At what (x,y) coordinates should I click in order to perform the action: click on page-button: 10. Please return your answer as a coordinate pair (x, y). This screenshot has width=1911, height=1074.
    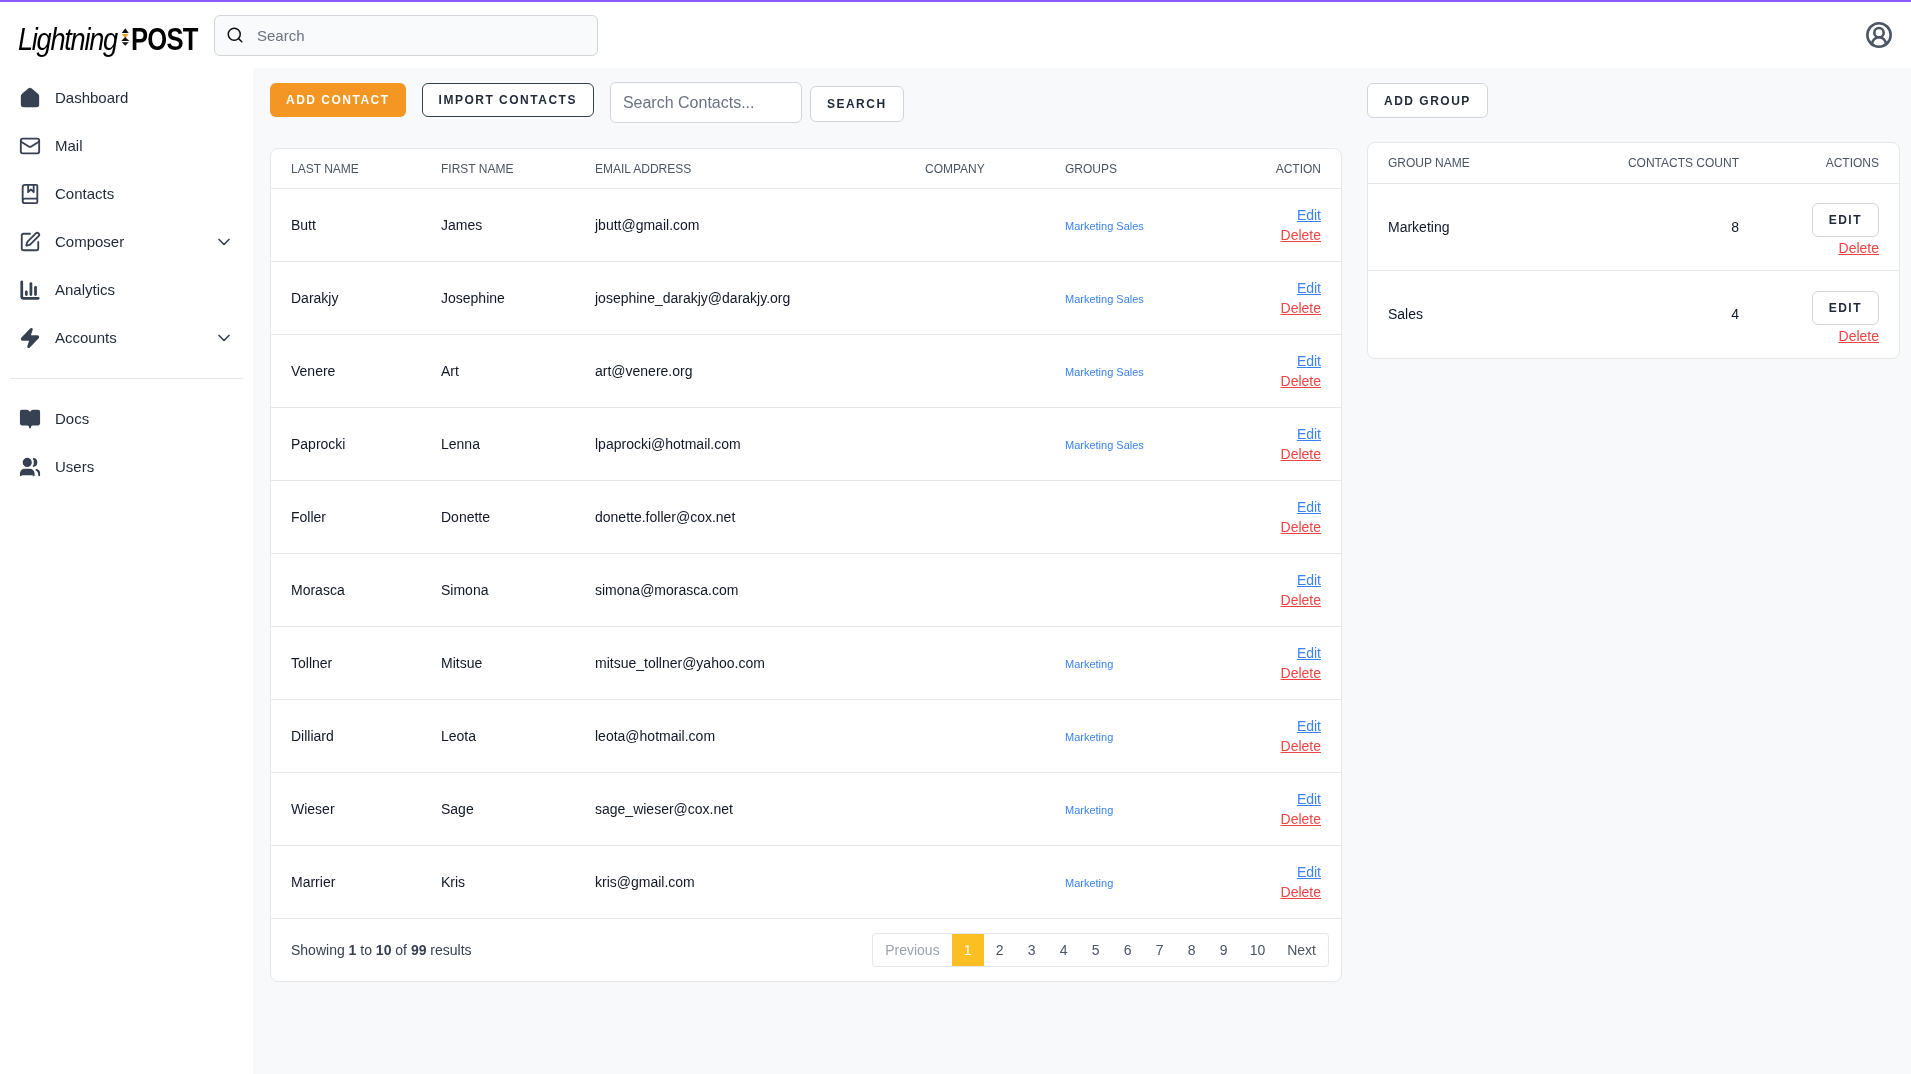
    Looking at the image, I should click on (1257, 950).